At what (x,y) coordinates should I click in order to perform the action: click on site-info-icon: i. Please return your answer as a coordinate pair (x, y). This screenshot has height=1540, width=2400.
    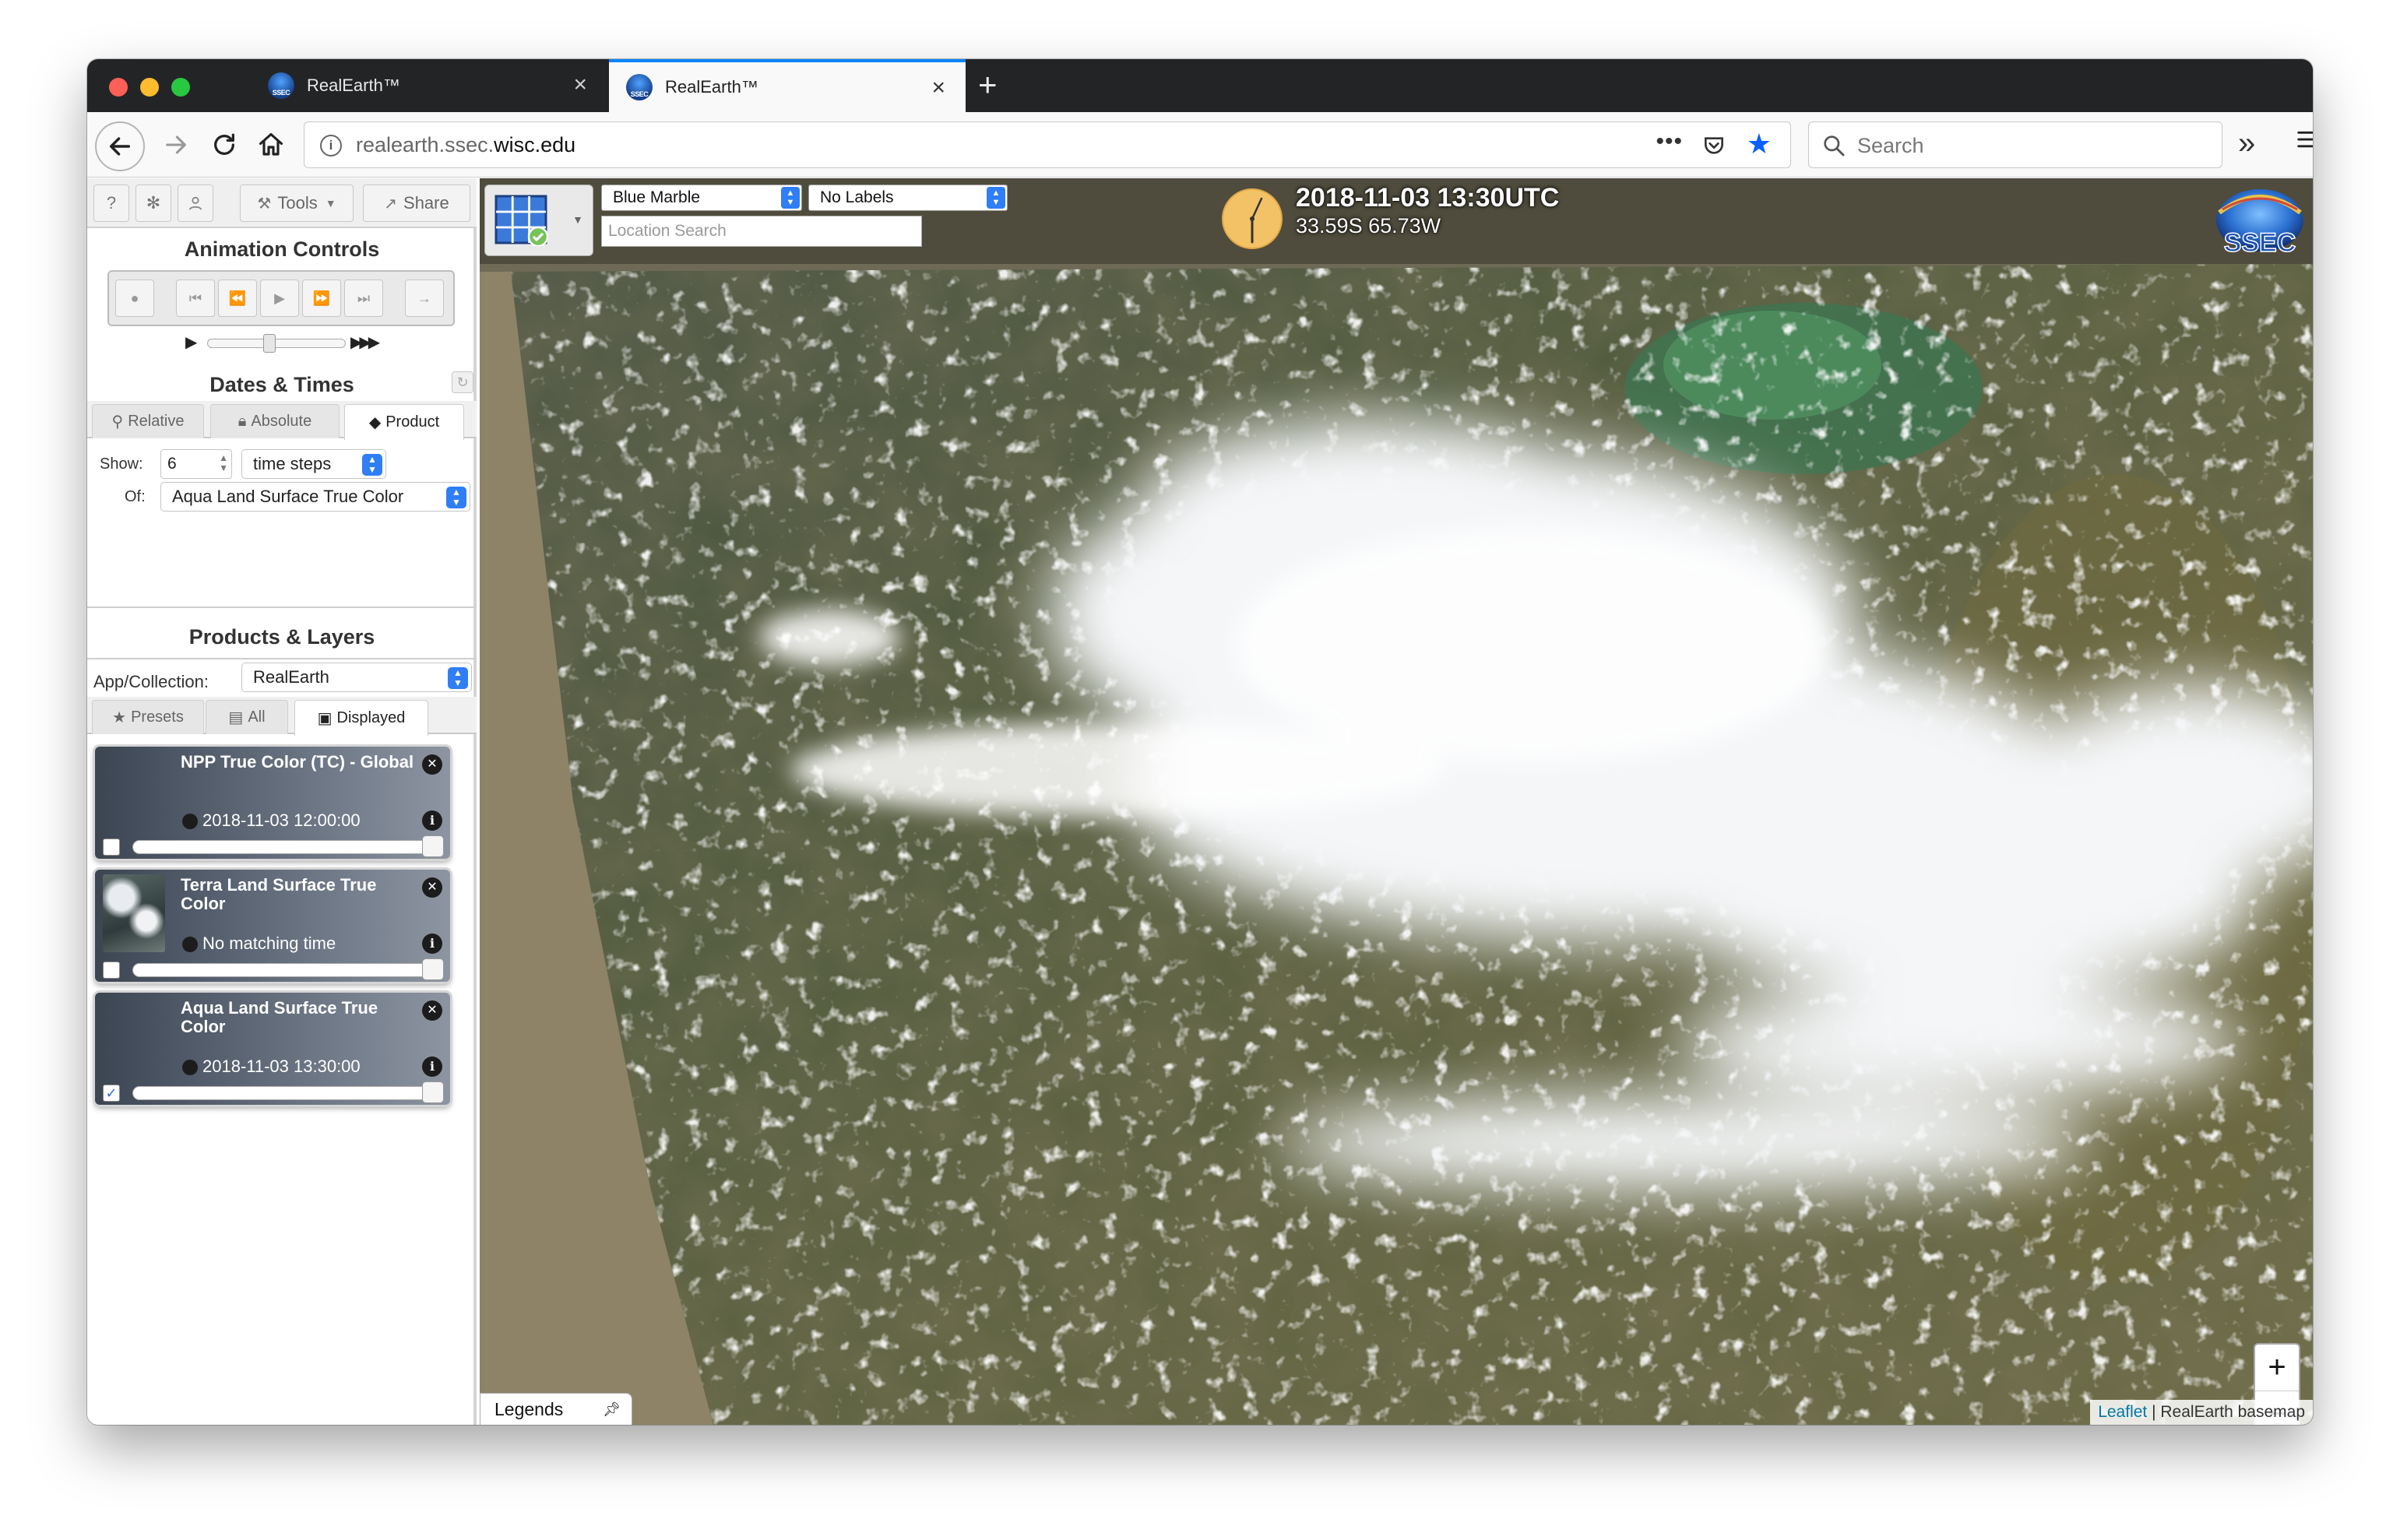
    Looking at the image, I should click on (331, 145).